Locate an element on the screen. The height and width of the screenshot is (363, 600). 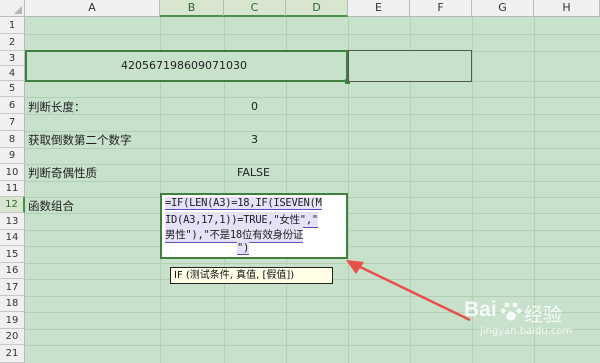
function-hint-tooltip: IF (测试条件, 真值, [假值]) is located at coordinates (251, 275).